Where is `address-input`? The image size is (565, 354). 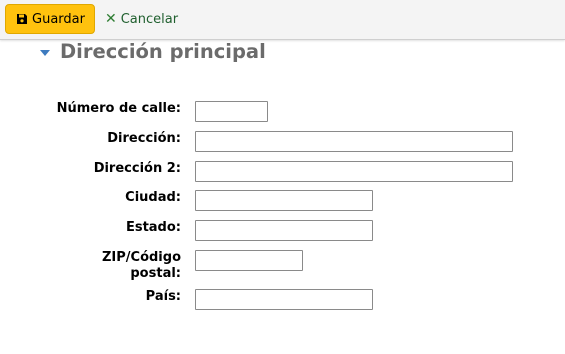 address-input is located at coordinates (354, 141).